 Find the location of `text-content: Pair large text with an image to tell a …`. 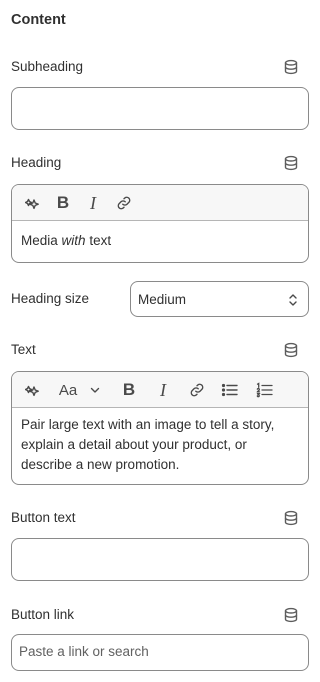

text-content: Pair large text with an image to tell a … is located at coordinates (160, 441).